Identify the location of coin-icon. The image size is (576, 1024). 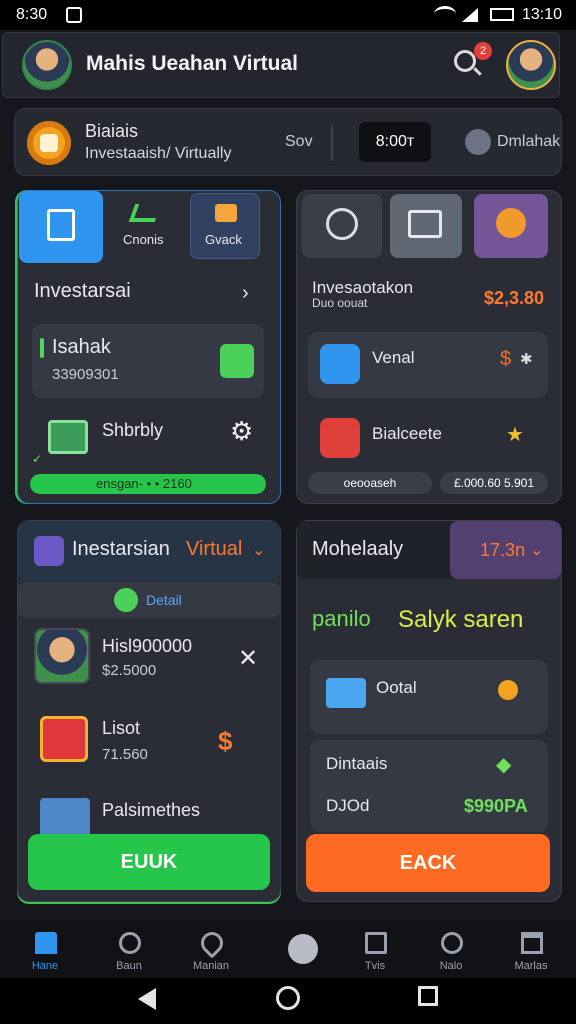
(49, 143).